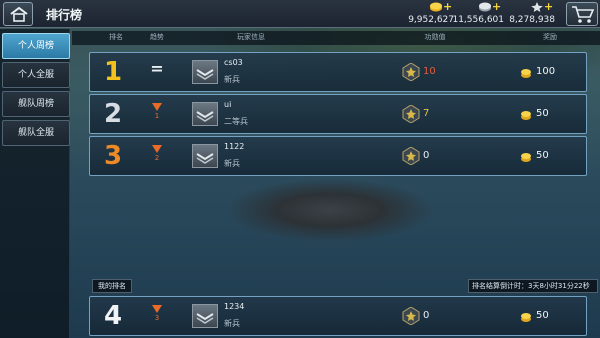 The image size is (600, 338). What do you see at coordinates (234, 146) in the screenshot?
I see `player-name: 1122` at bounding box center [234, 146].